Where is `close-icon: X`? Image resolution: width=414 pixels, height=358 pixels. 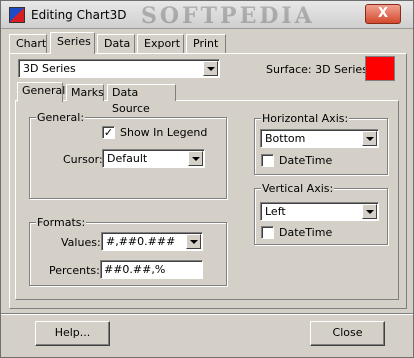 close-icon: X is located at coordinates (383, 13).